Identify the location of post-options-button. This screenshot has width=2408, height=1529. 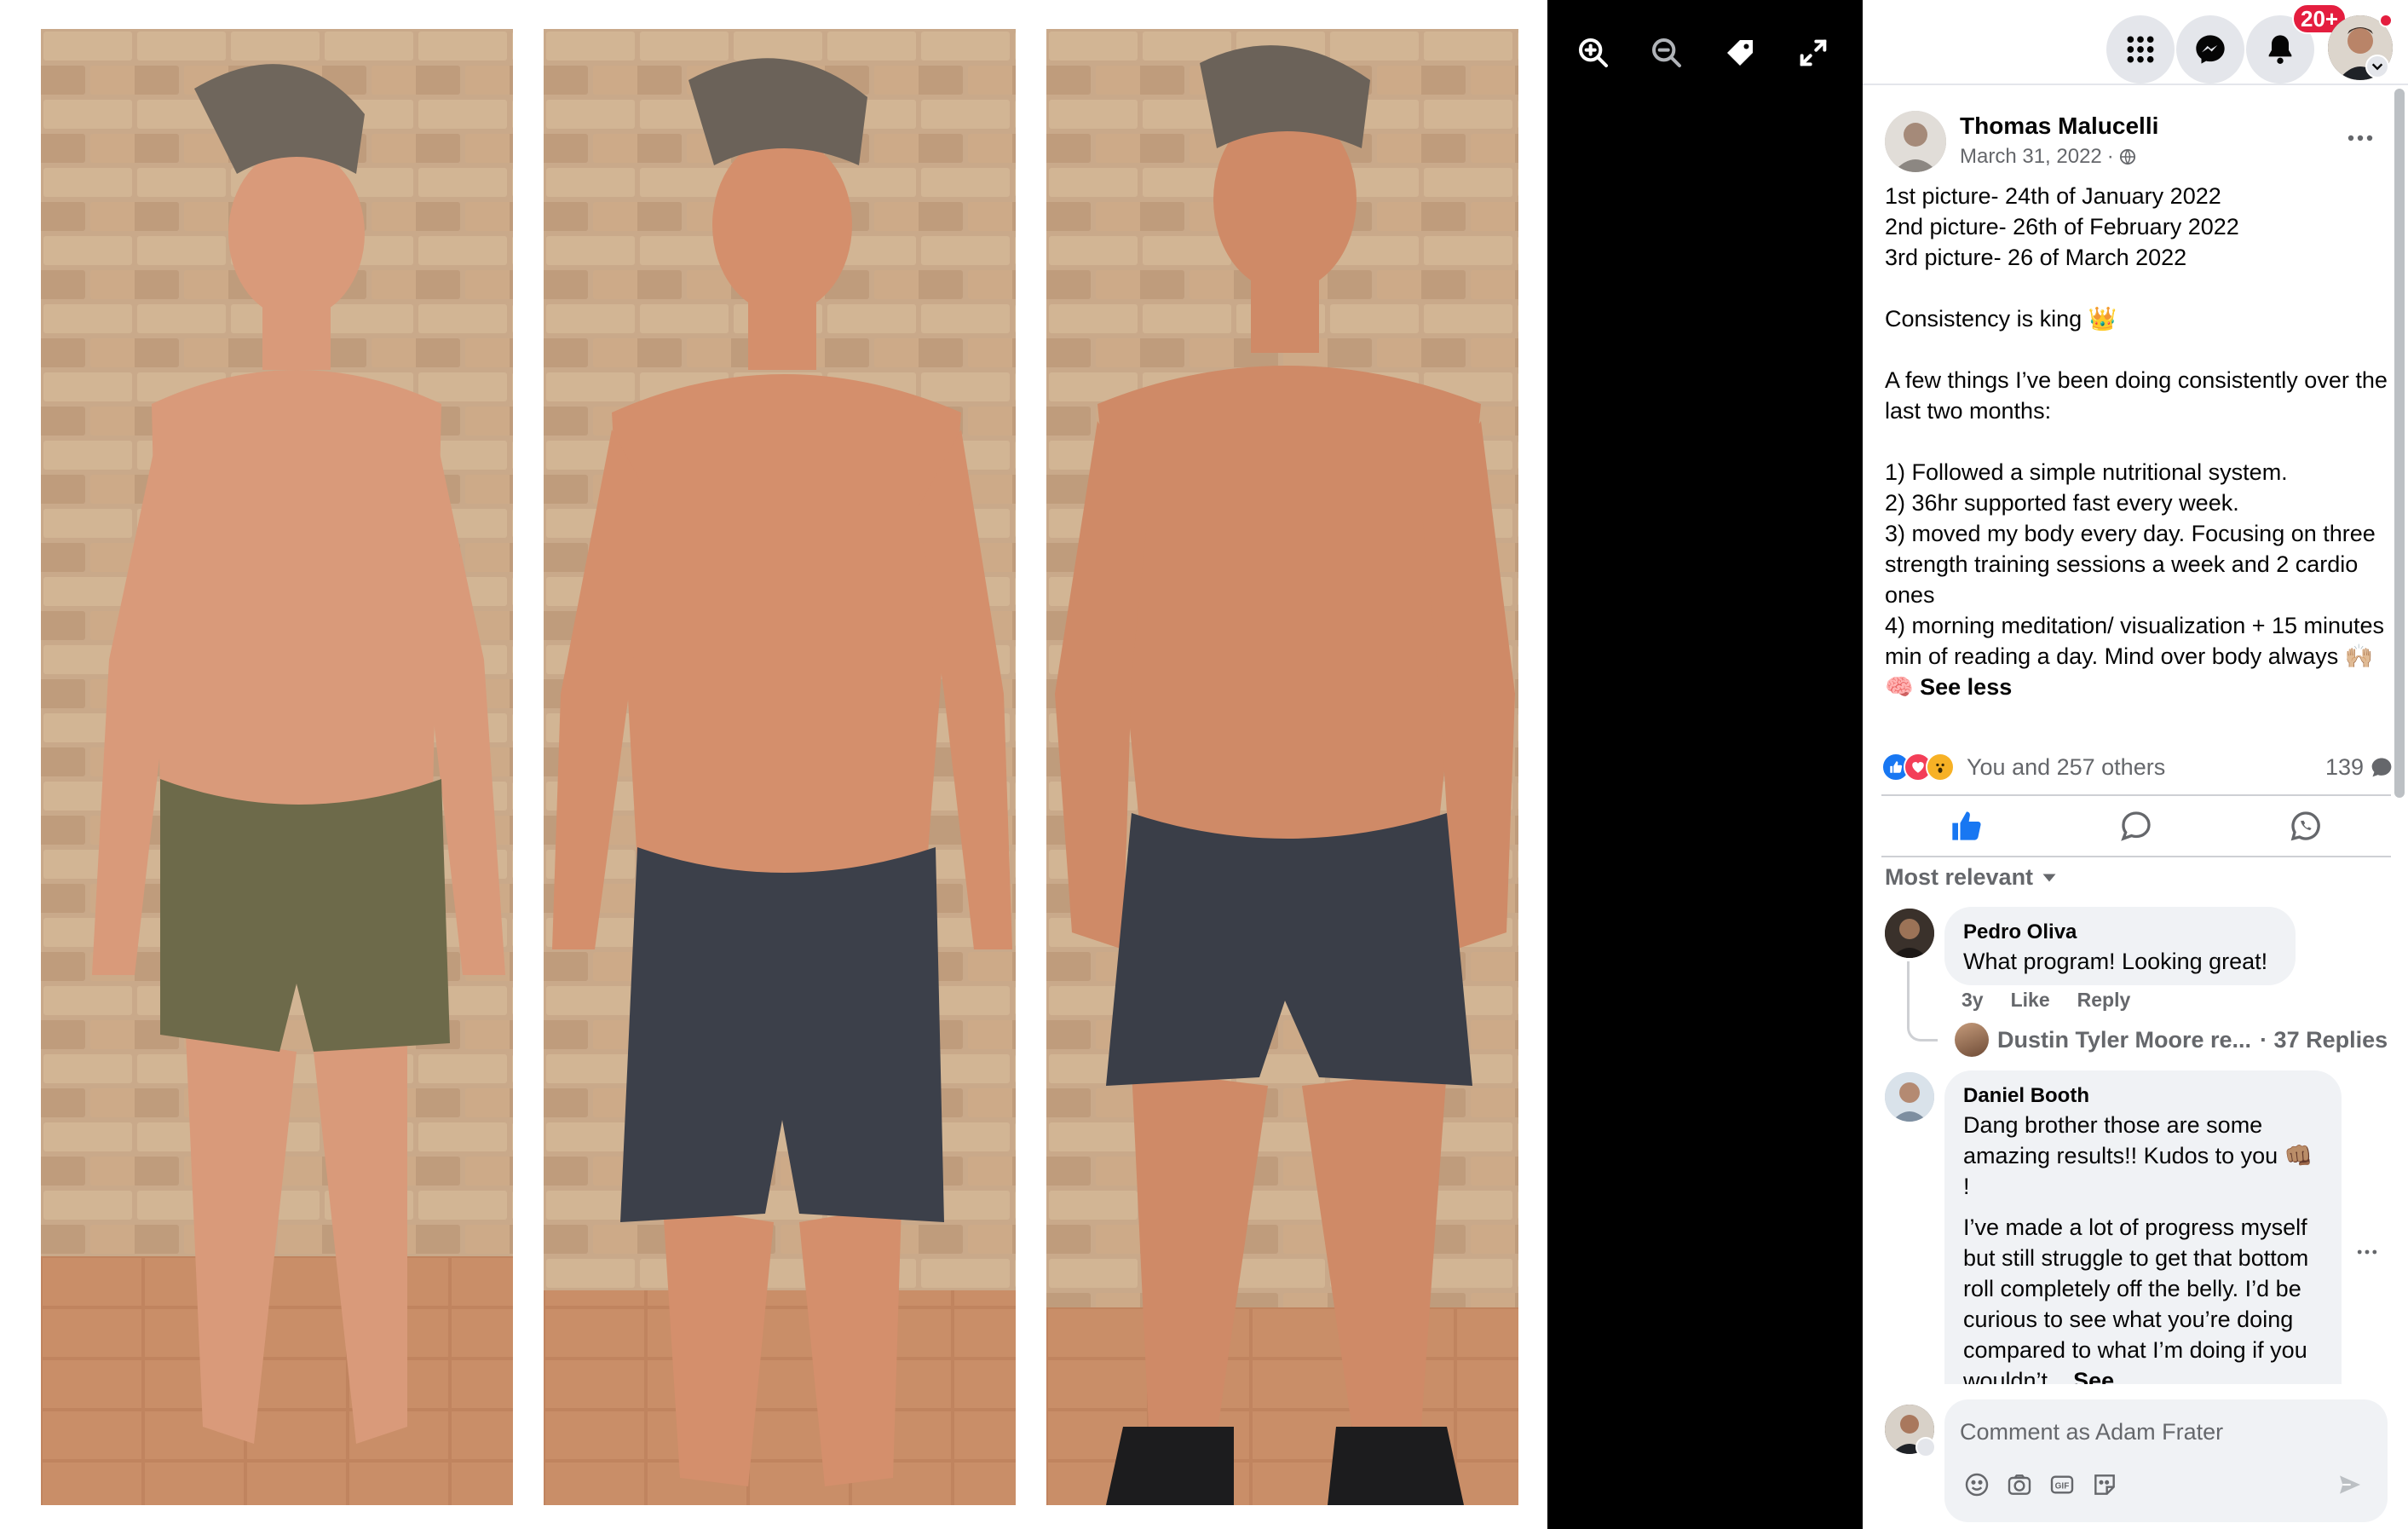
(2360, 138).